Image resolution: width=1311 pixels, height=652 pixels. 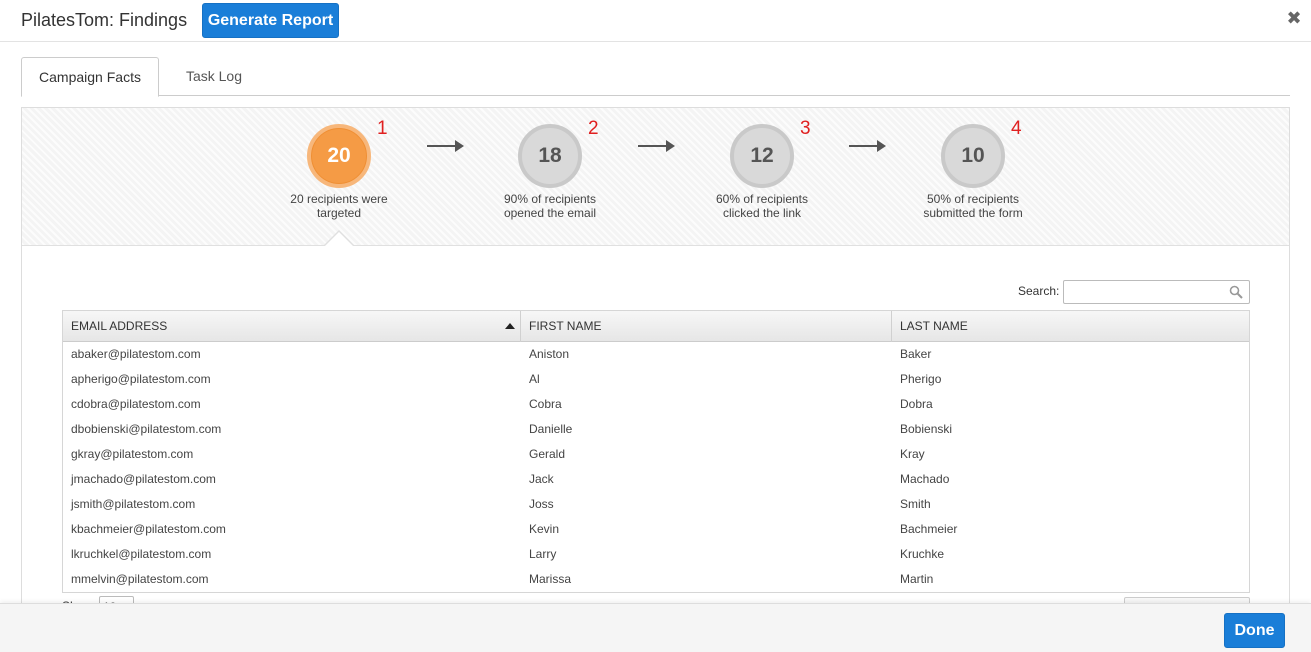 What do you see at coordinates (339, 239) in the screenshot?
I see `active-step-pointer-fill` at bounding box center [339, 239].